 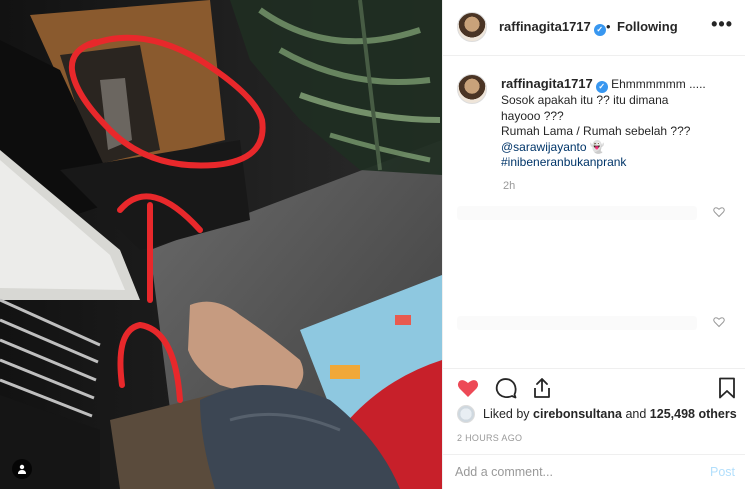 What do you see at coordinates (597, 146) in the screenshot?
I see `ghost-emoji-icon: 👻` at bounding box center [597, 146].